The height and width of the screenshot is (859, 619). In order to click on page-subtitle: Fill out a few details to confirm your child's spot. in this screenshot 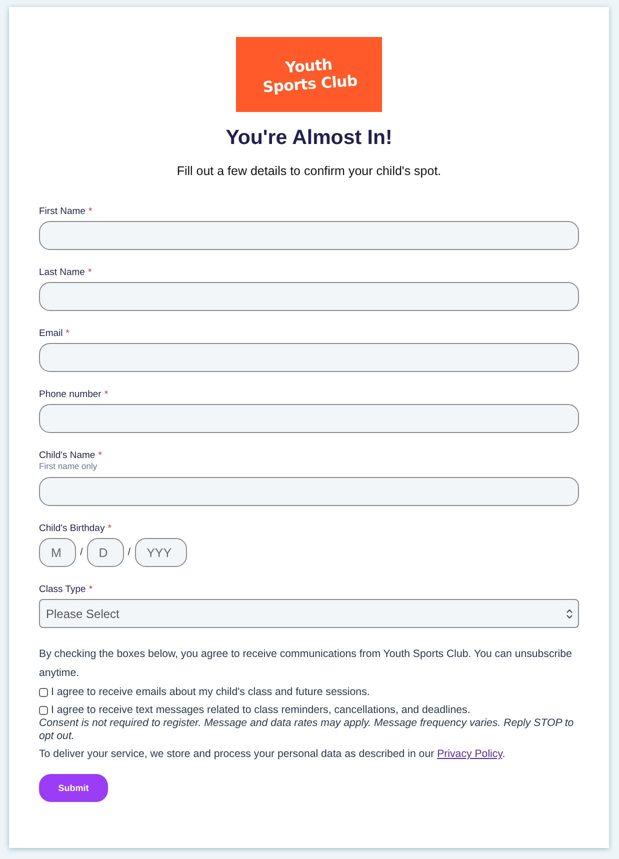, I will do `click(309, 171)`.